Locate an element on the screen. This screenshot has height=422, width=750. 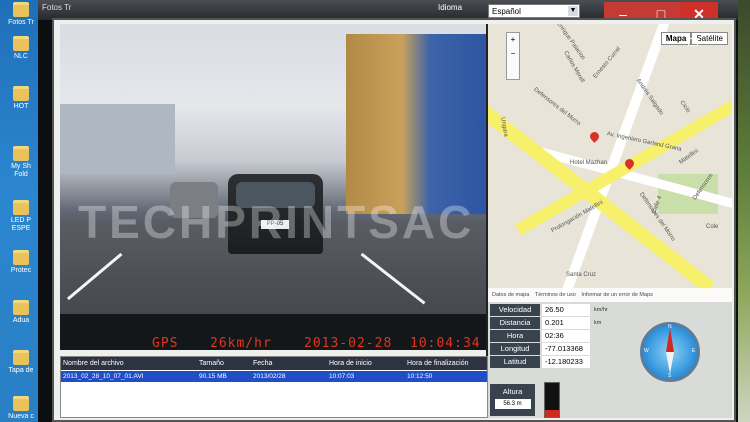
desktop-icon-protec: Protec is located at coordinates (21, 262).